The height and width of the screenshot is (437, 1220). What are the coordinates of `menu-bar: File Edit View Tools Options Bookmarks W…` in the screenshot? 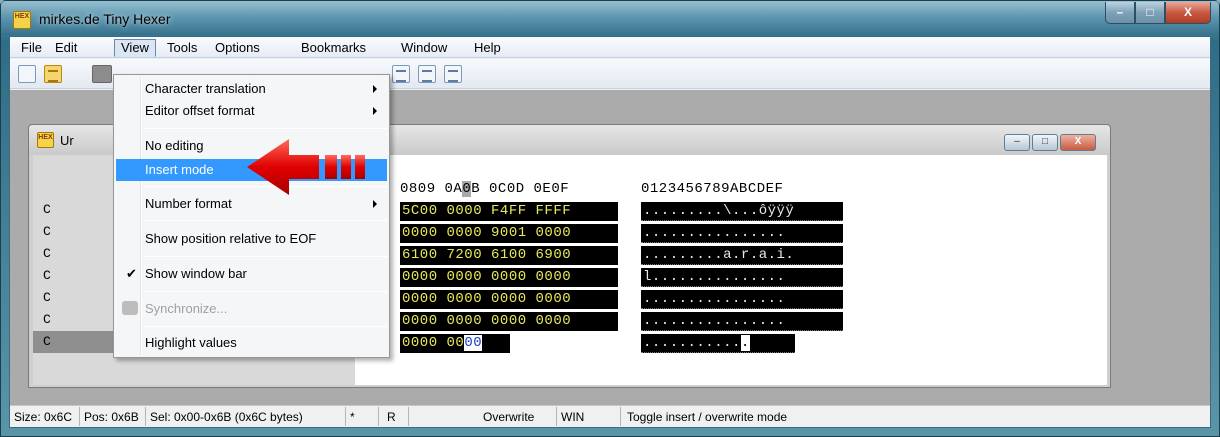 It's located at (610, 47).